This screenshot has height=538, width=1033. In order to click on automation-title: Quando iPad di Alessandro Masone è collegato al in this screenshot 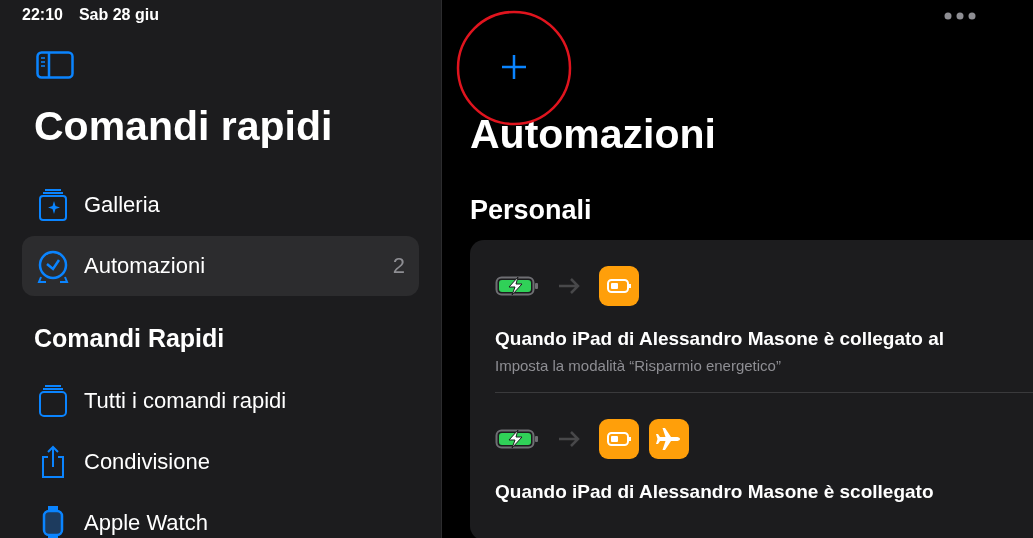, I will do `click(720, 339)`.